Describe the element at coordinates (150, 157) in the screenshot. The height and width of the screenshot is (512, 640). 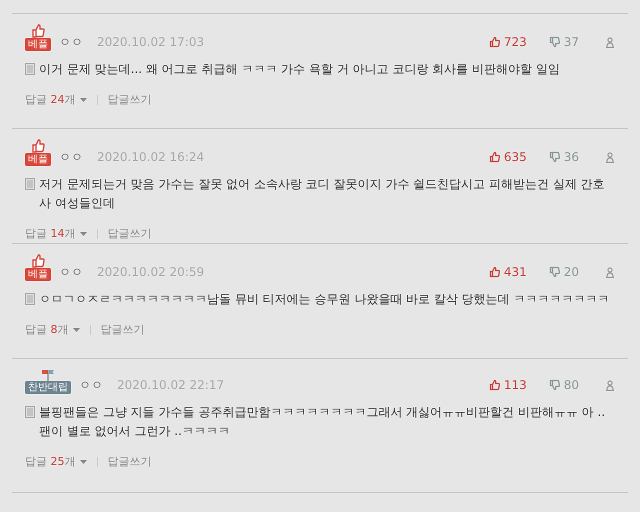
I see `comment-date: 2020.10.02 16:24` at that location.